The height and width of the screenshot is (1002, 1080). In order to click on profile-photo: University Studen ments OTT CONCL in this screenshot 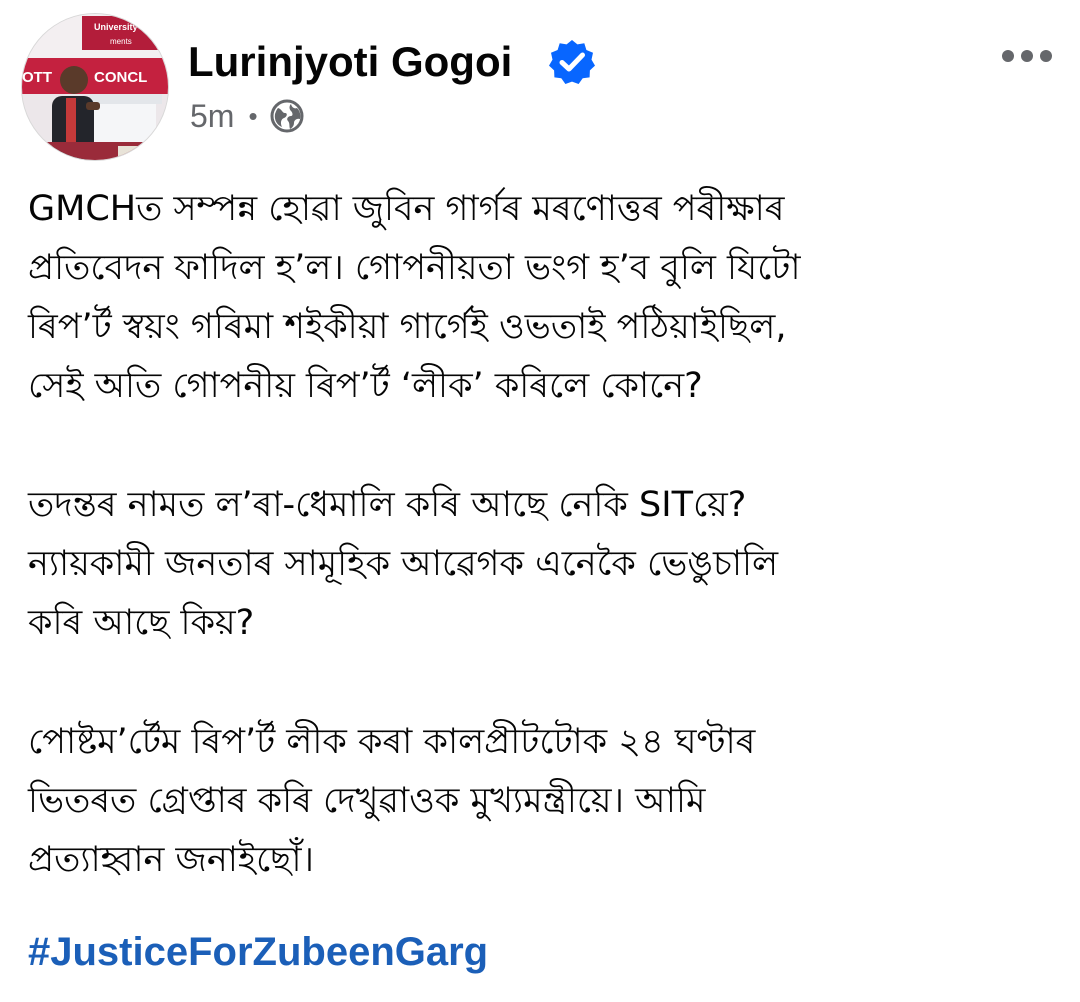, I will do `click(95, 87)`.